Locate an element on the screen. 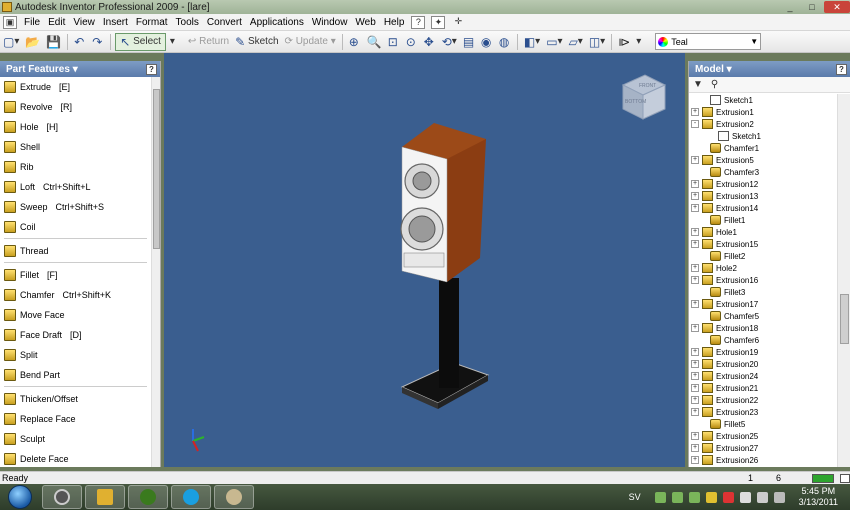  task-media-player is located at coordinates (62, 497).